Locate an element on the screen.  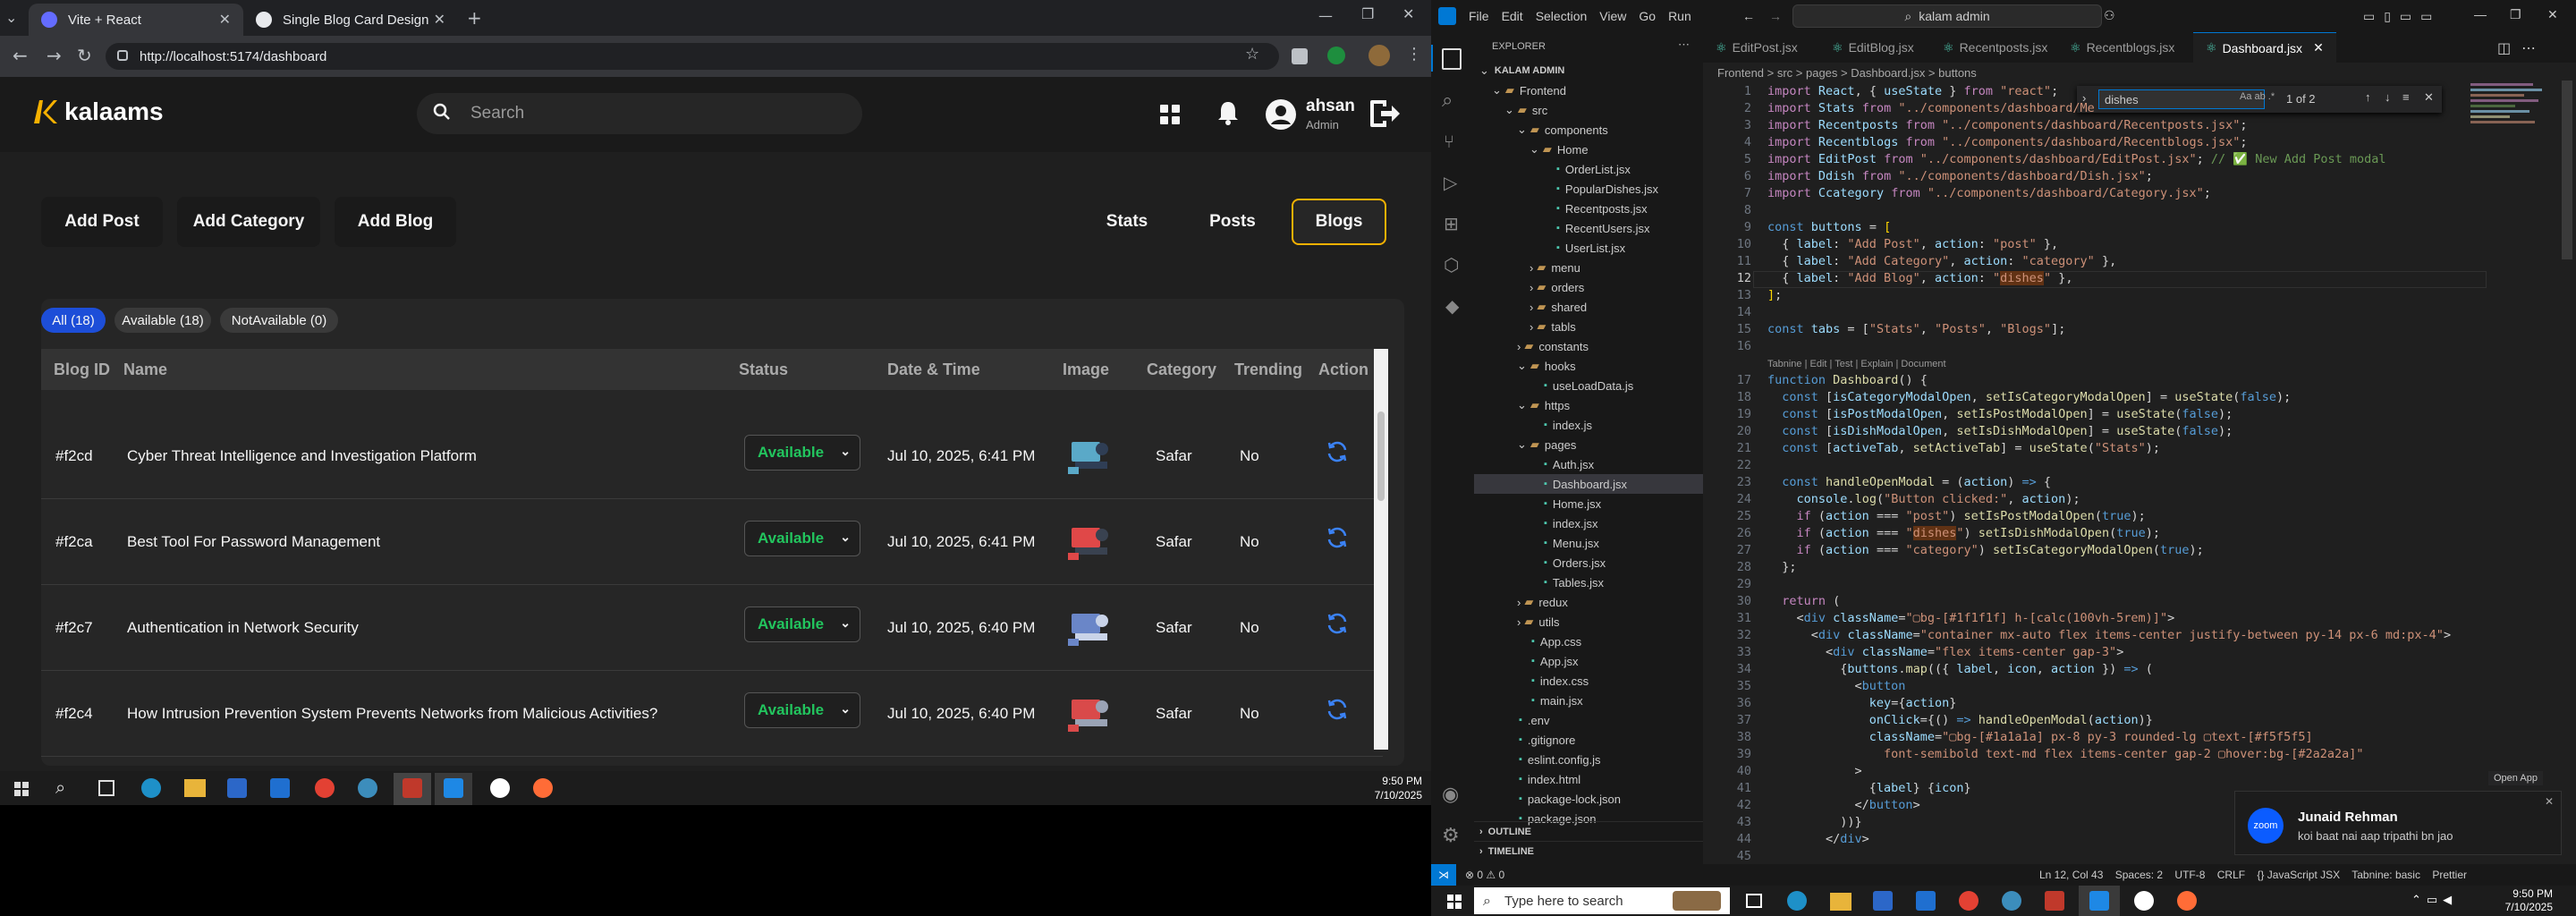
tree-file: ▪ UserList.jsx is located at coordinates (1588, 248).